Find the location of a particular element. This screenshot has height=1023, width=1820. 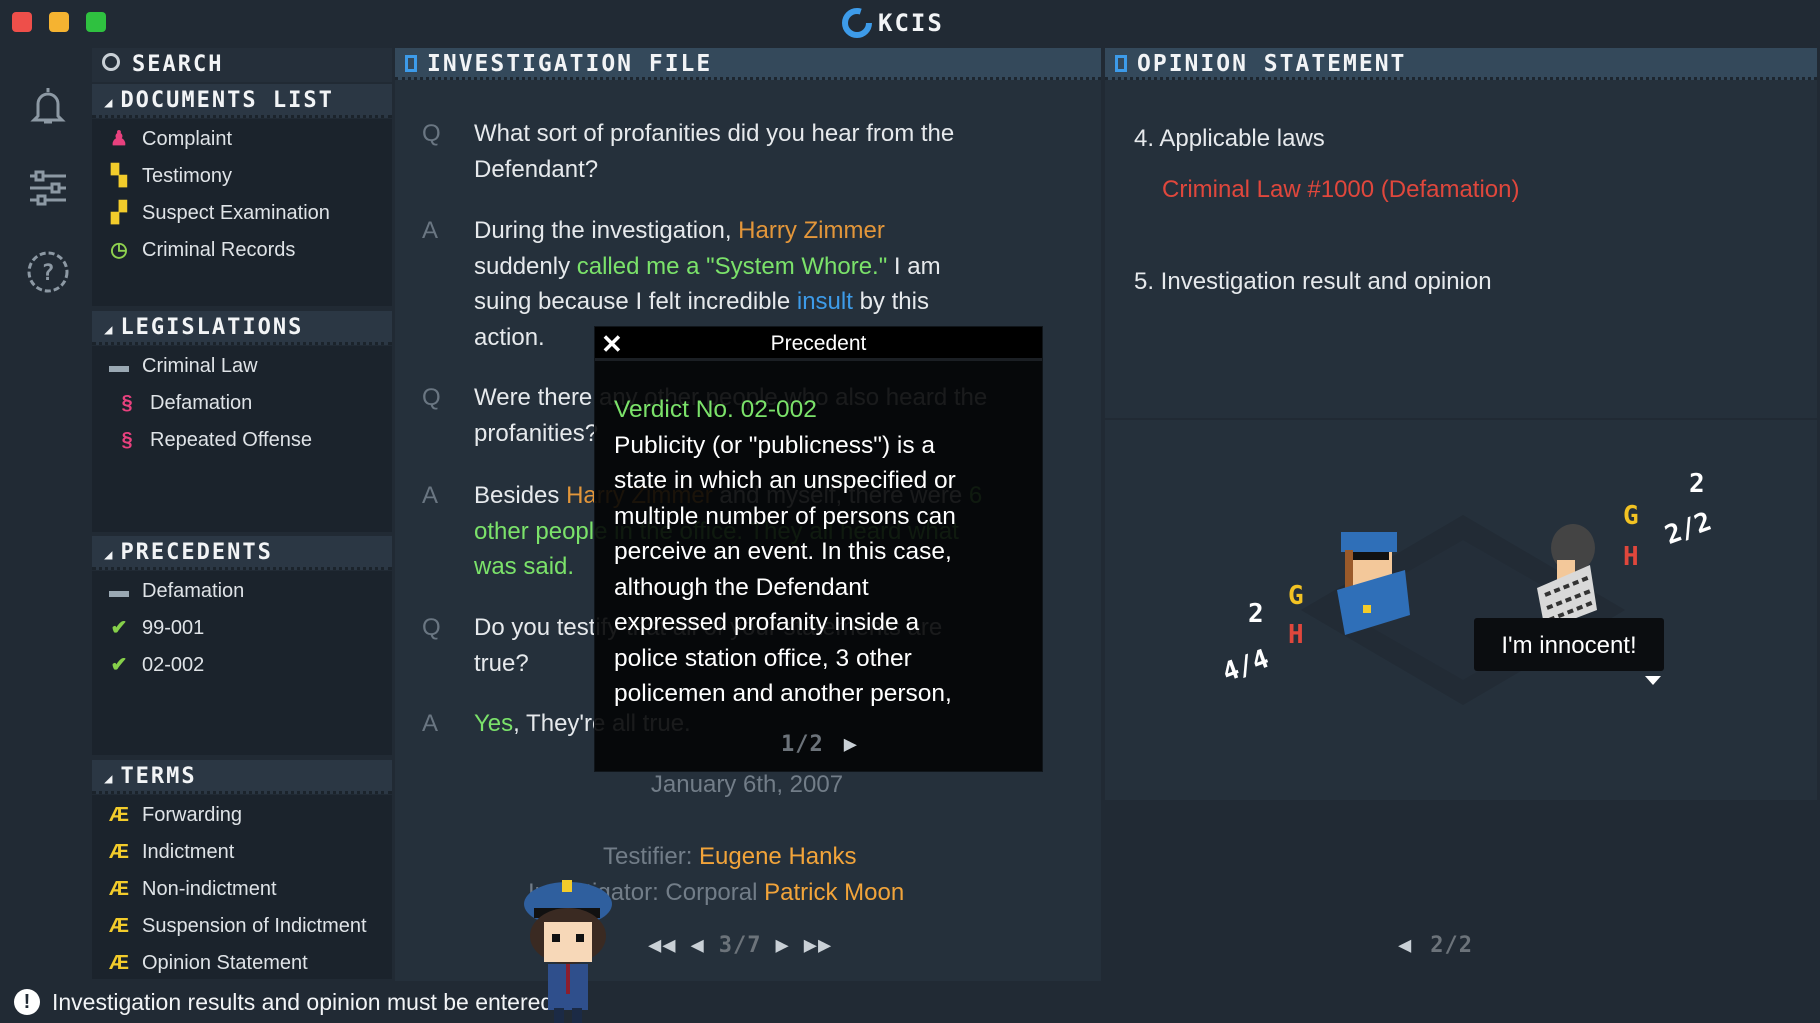

bell-icon is located at coordinates (48, 106).